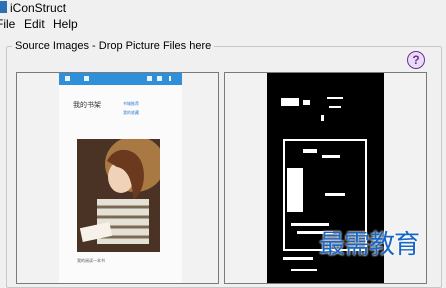 The width and height of the screenshot is (446, 288). Describe the element at coordinates (7, 24) in the screenshot. I see `menu-file: File` at that location.